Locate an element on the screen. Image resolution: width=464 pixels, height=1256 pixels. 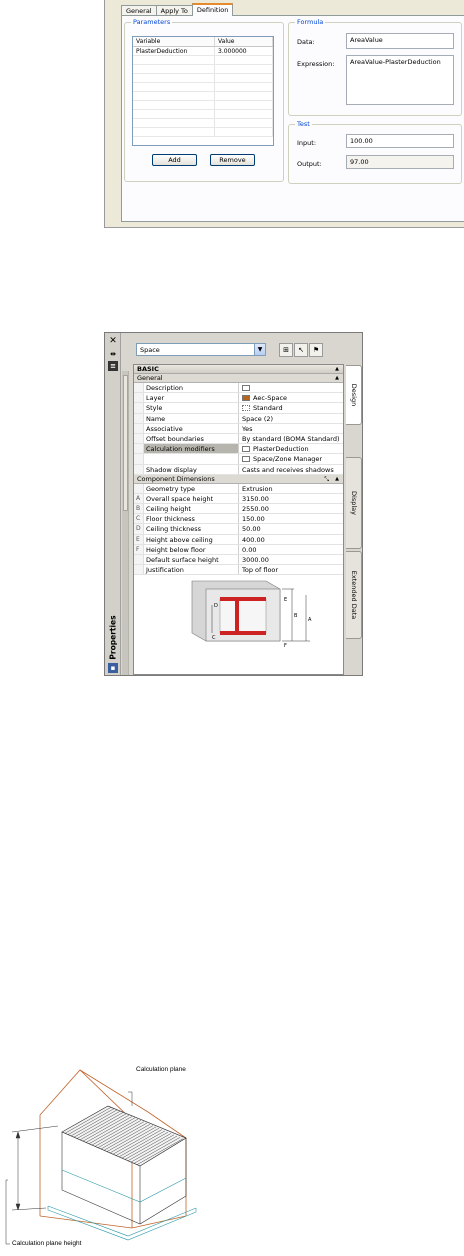
space-isometric-drawing is located at coordinates (101, 1157).